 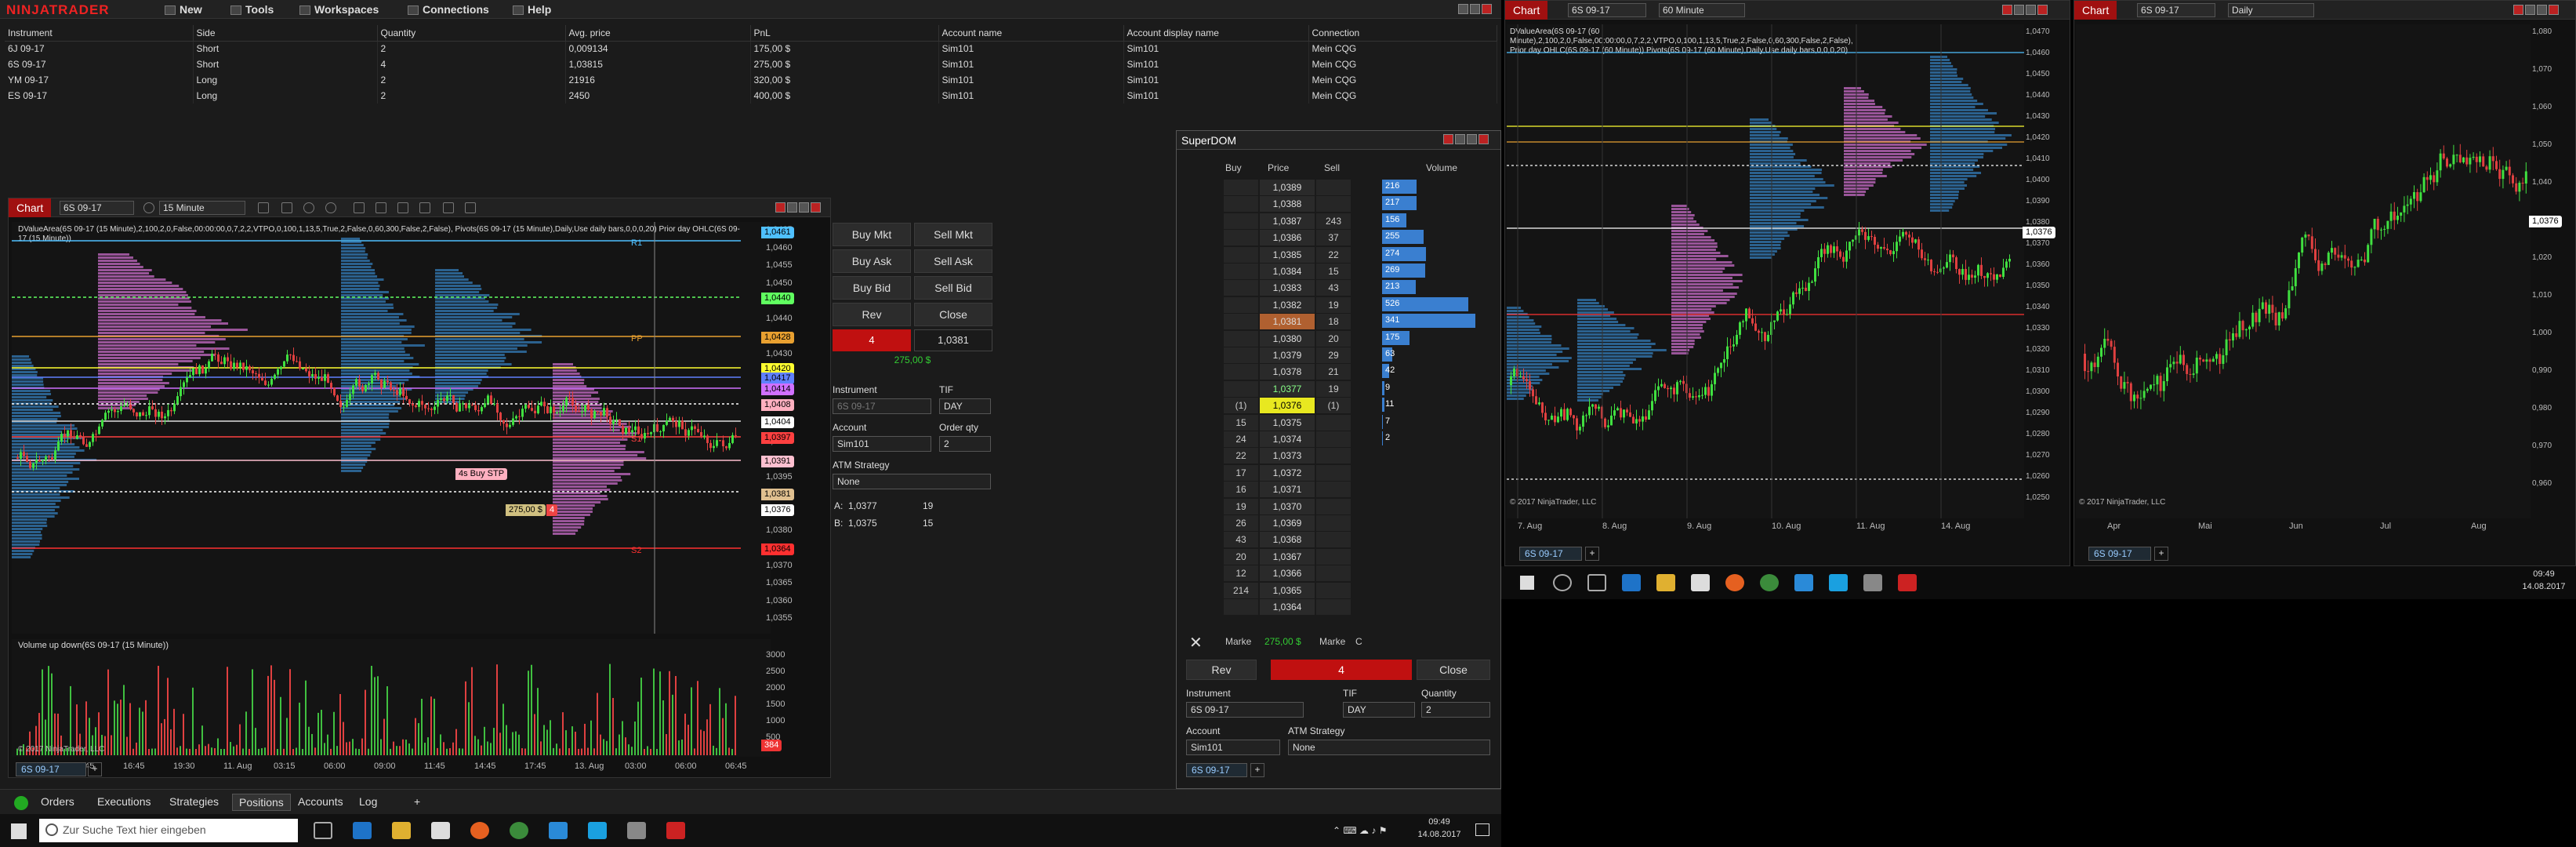 What do you see at coordinates (2518, 10) in the screenshot?
I see `chart3-close-x-icon` at bounding box center [2518, 10].